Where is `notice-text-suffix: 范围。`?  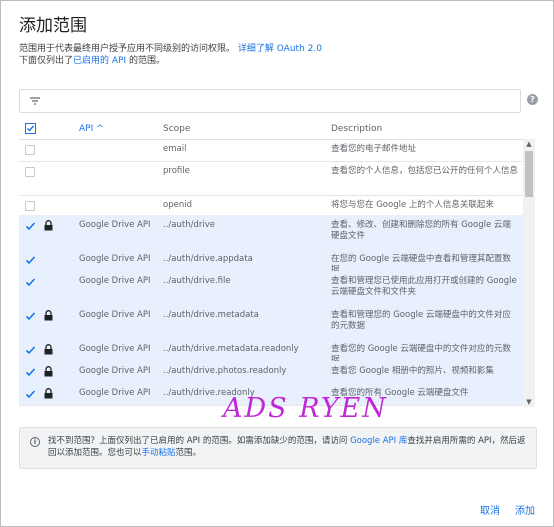 notice-text-suffix: 范围。 is located at coordinates (188, 453).